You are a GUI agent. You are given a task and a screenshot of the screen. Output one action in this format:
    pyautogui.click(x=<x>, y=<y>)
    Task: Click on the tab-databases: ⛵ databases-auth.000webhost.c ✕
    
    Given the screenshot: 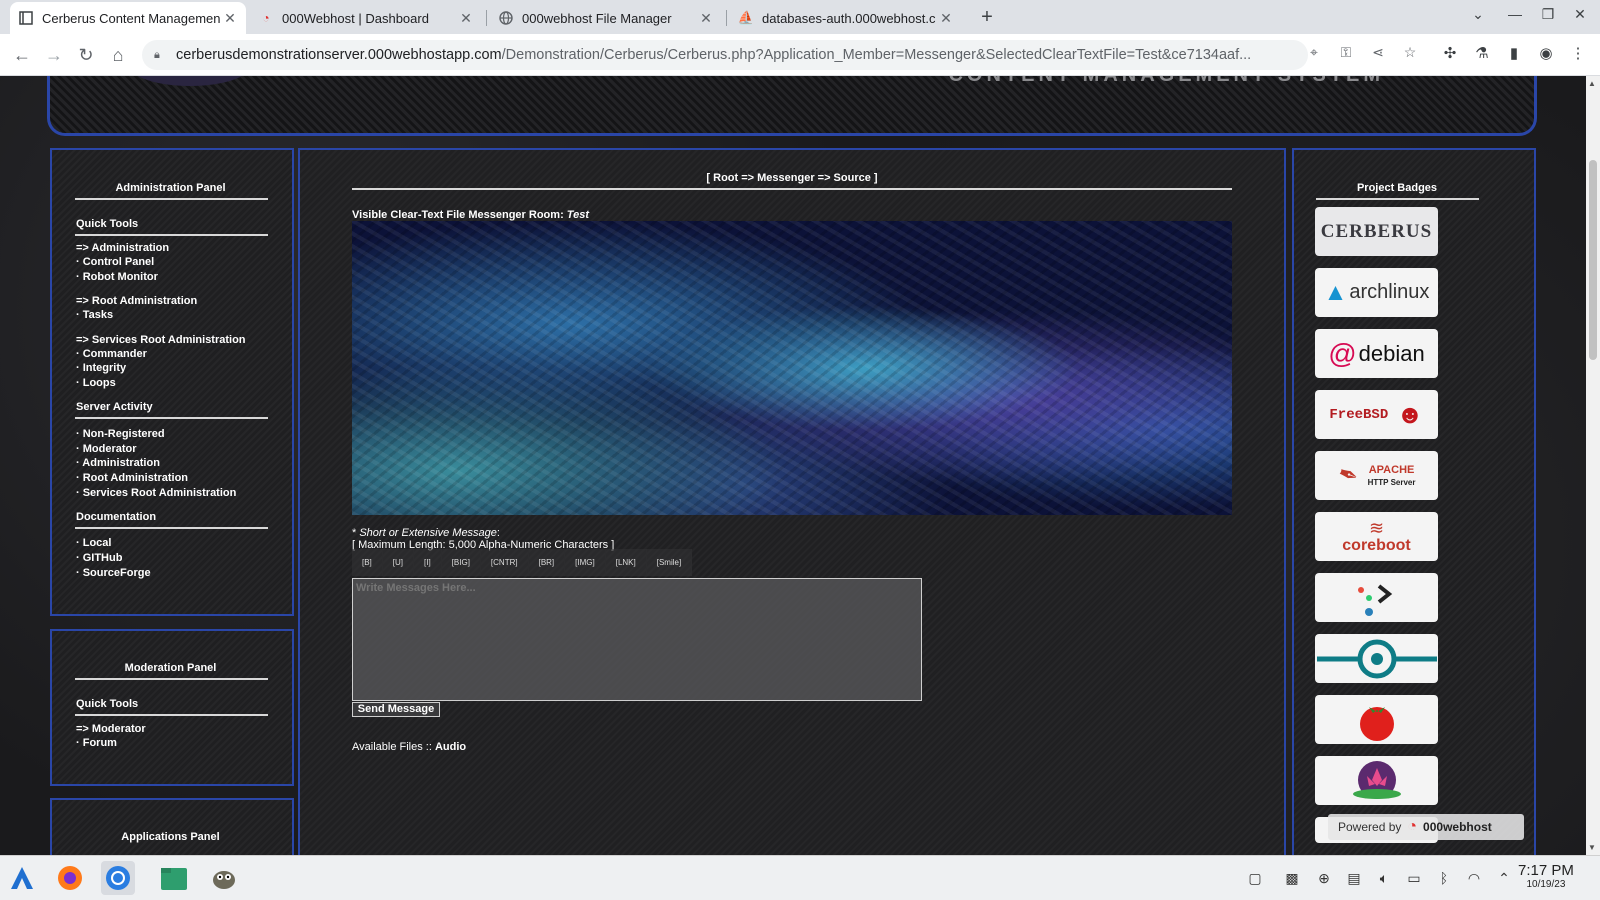 What is the action you would take?
    pyautogui.click(x=846, y=18)
    